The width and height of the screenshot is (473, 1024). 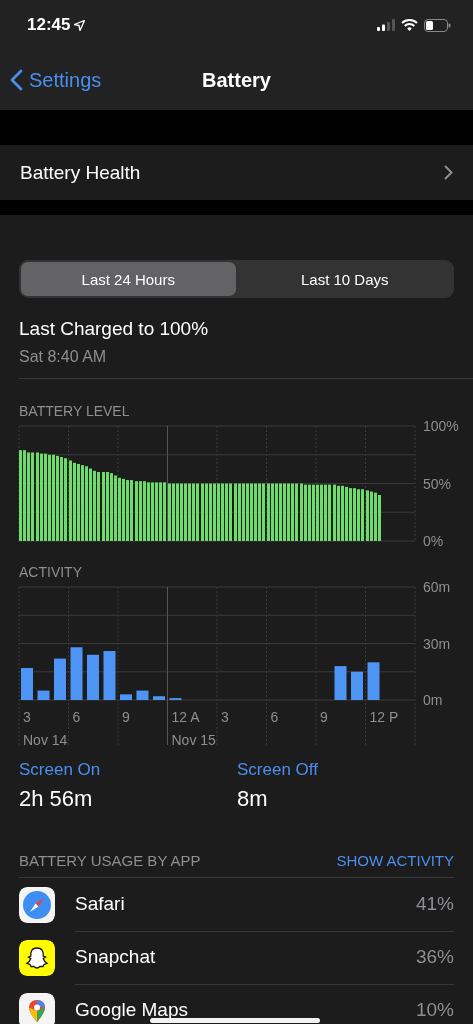 What do you see at coordinates (131, 1010) in the screenshot?
I see `app-name: Google Maps` at bounding box center [131, 1010].